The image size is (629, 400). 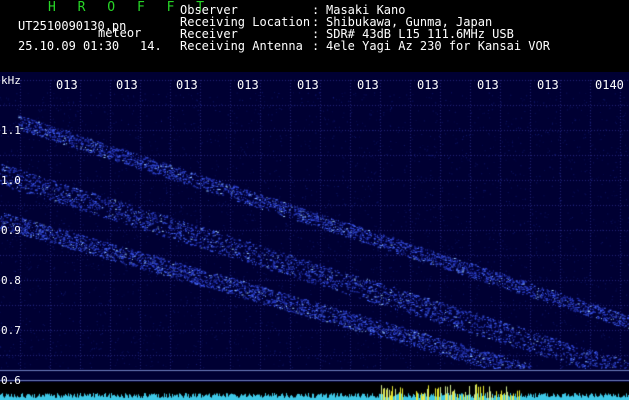 I want to click on y-tick: 1.0, so click(x=11, y=180).